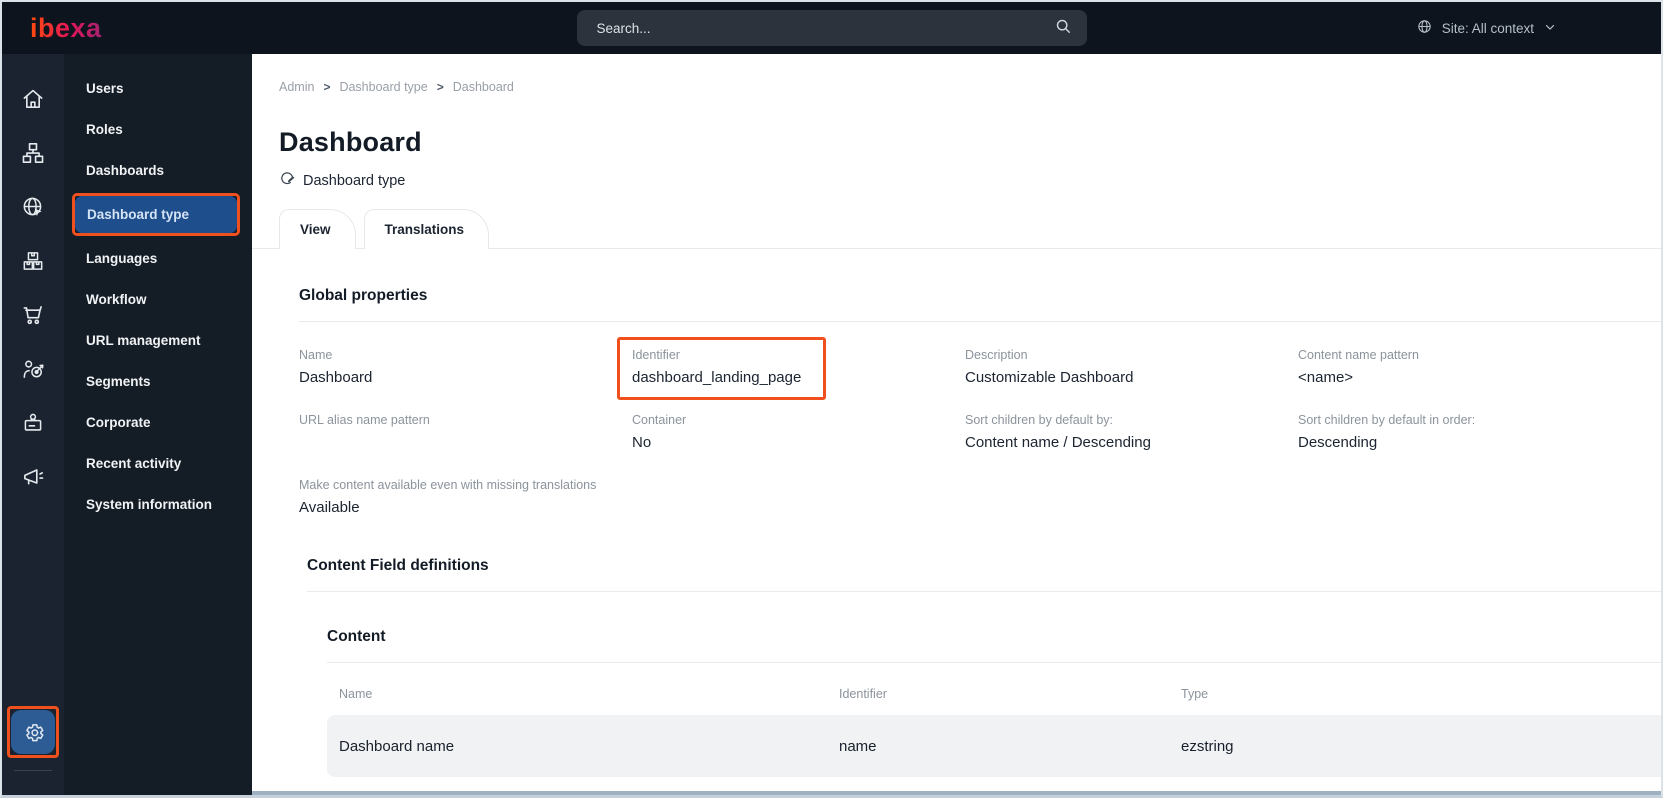 This screenshot has height=798, width=1663. I want to click on site-context-label: Site: All context, so click(1487, 28).